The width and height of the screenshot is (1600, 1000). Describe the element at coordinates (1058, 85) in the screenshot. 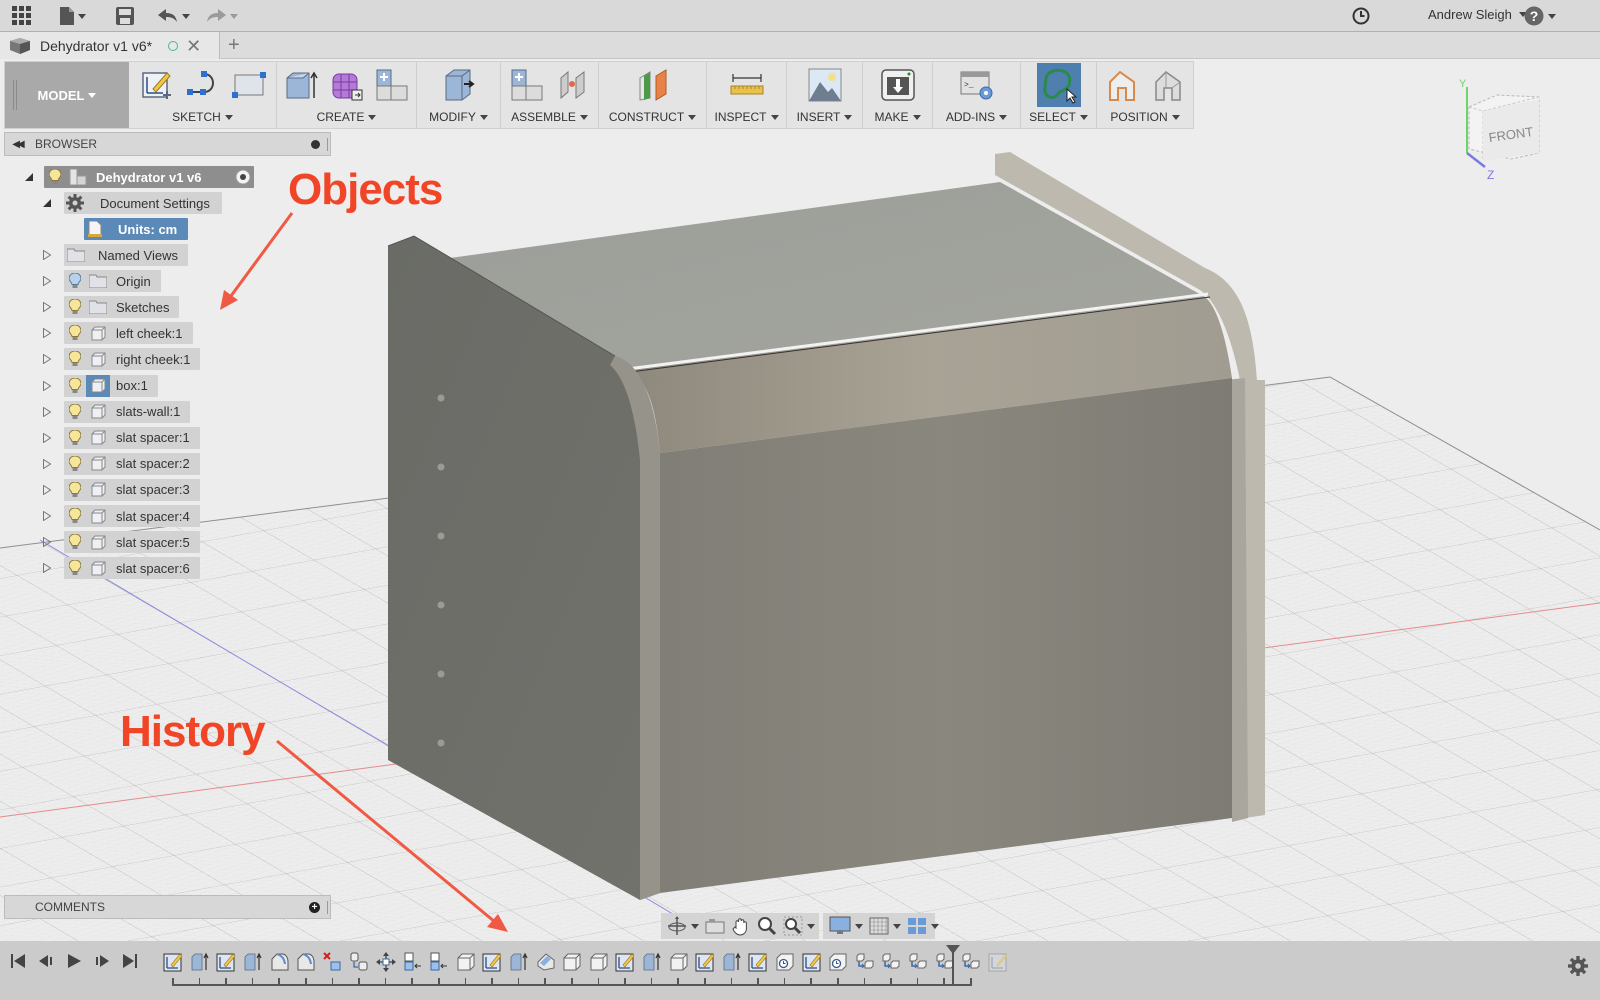

I see `lasso-select-icon` at that location.